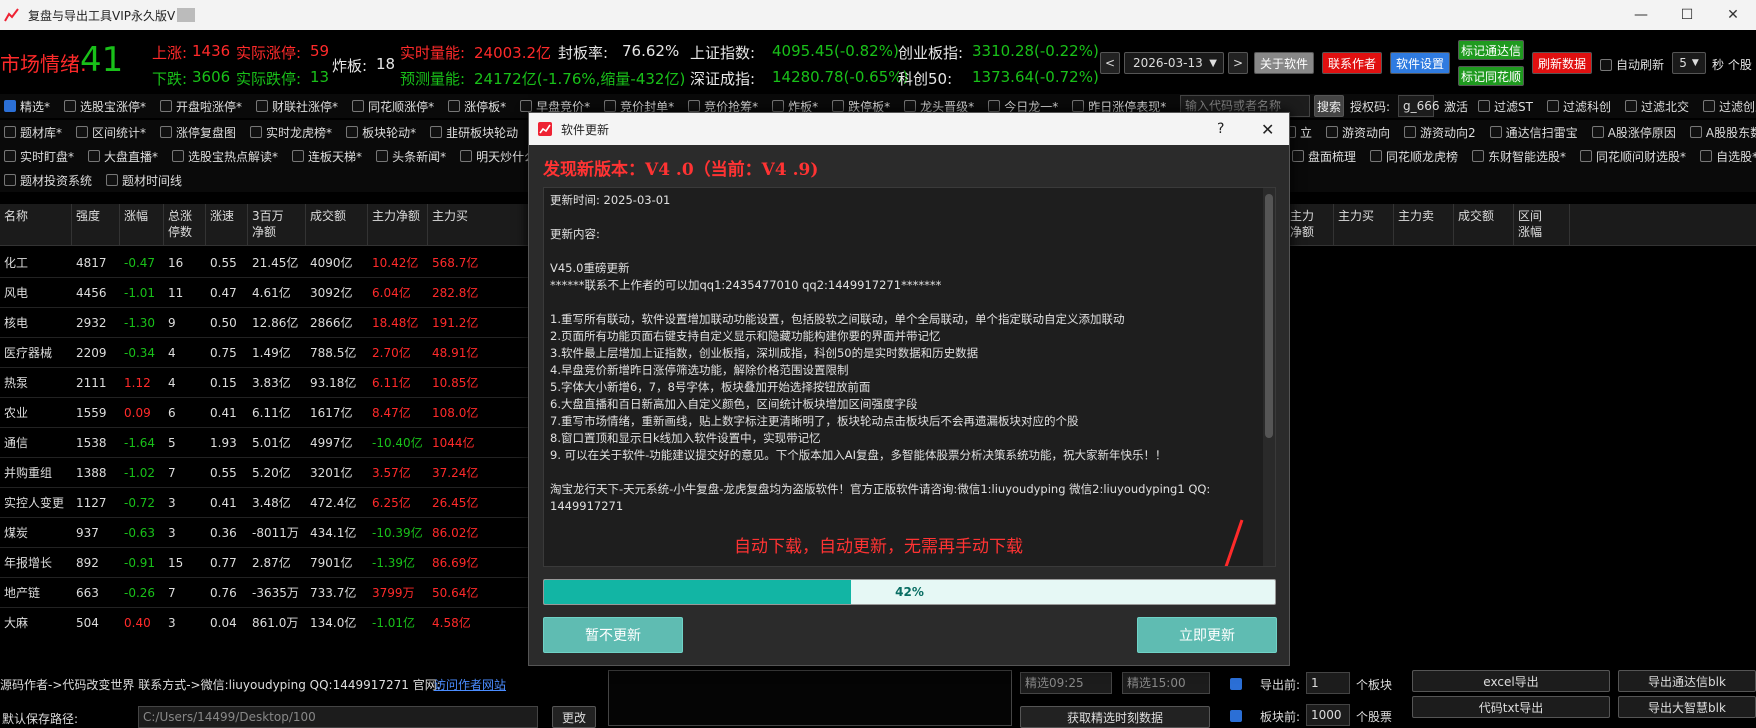  Describe the element at coordinates (1491, 76) in the screenshot. I see `mark-ths-button: 标记同花顺` at that location.